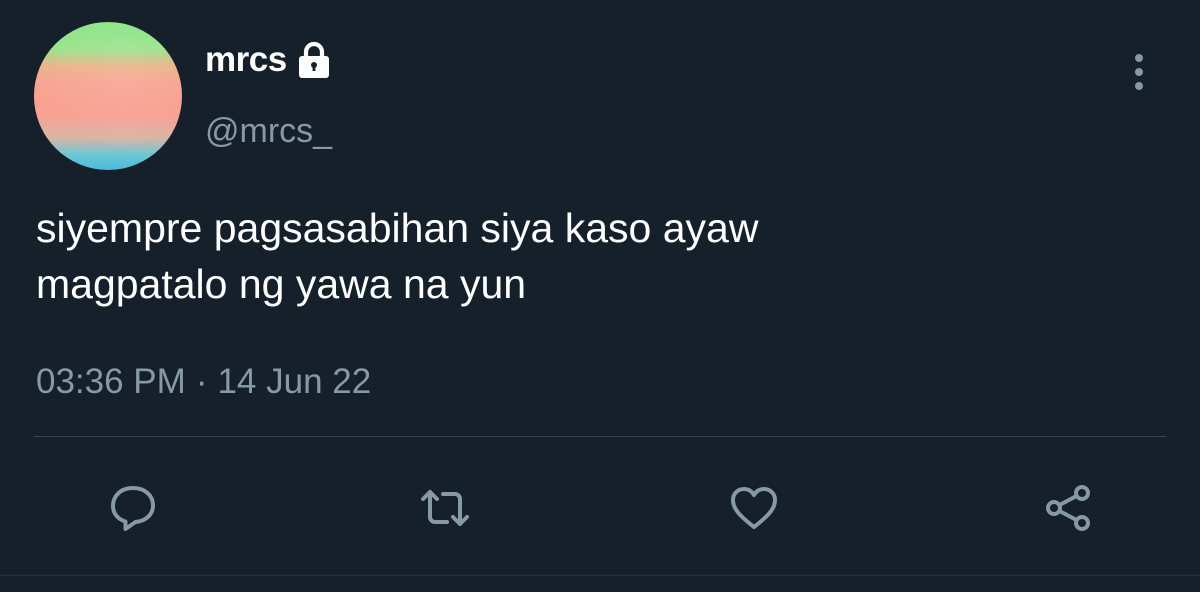 This screenshot has height=592, width=1200. Describe the element at coordinates (1139, 72) in the screenshot. I see `more-vertical-icon` at that location.